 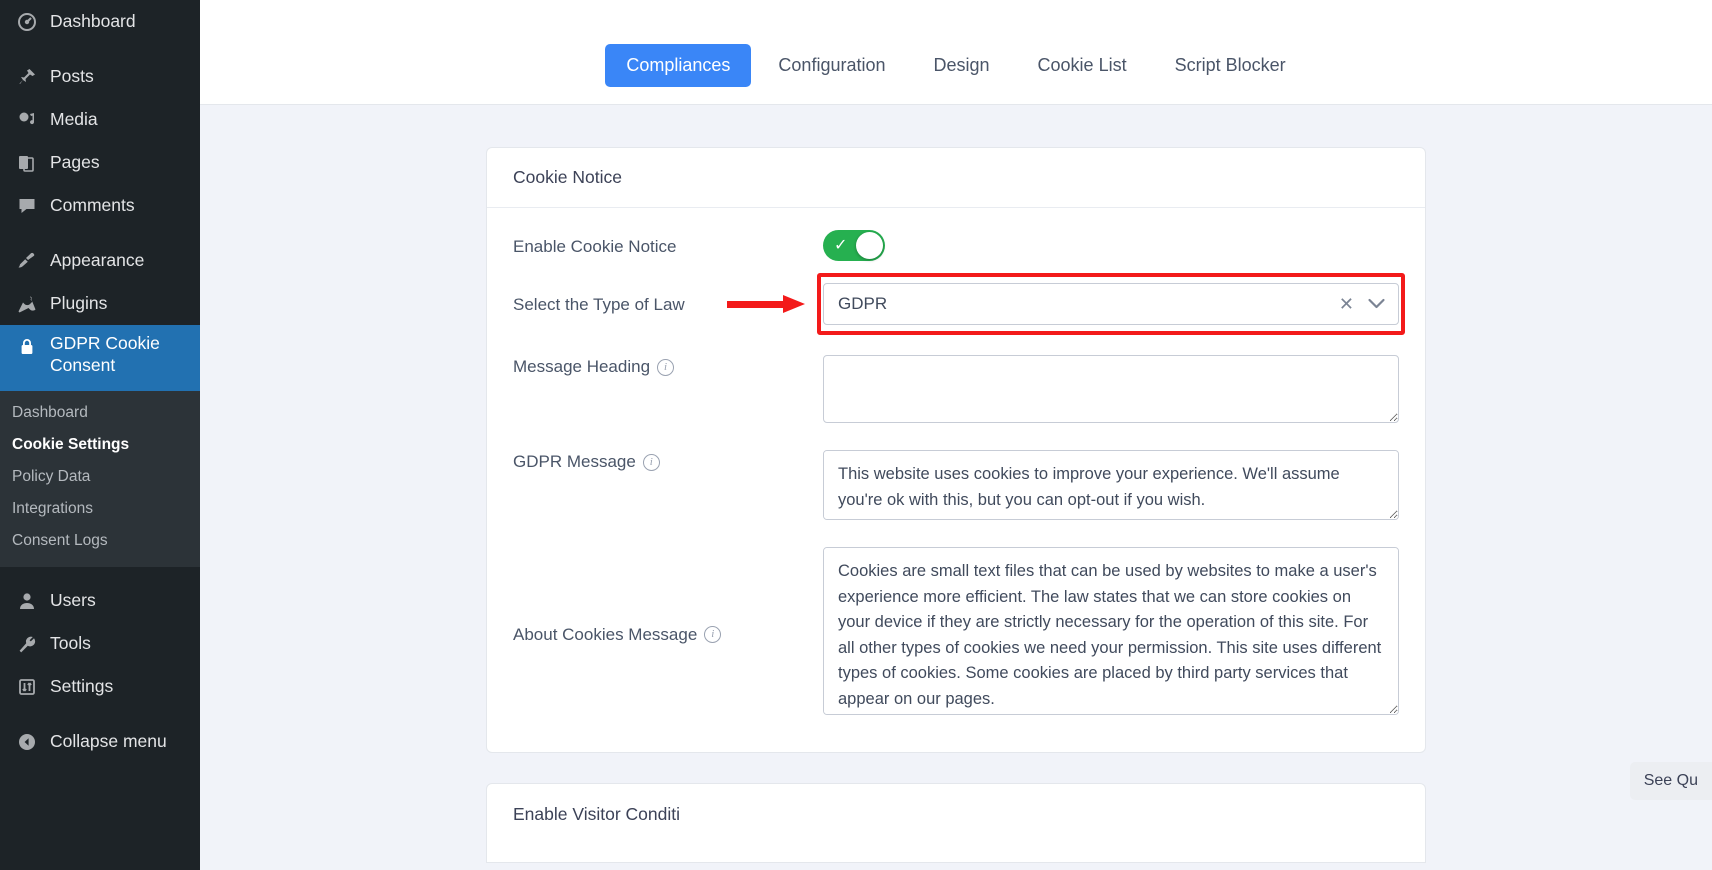 What do you see at coordinates (1346, 304) in the screenshot?
I see `clear-icon: ✕` at bounding box center [1346, 304].